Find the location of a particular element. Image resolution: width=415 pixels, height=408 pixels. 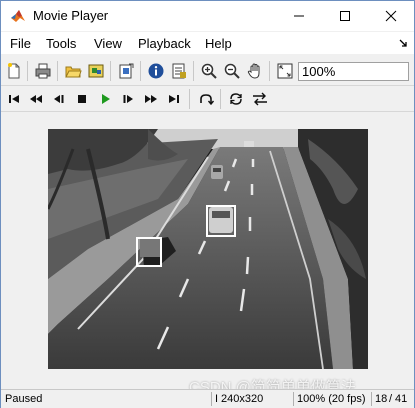

pan-hand-icon is located at coordinates (253, 71).